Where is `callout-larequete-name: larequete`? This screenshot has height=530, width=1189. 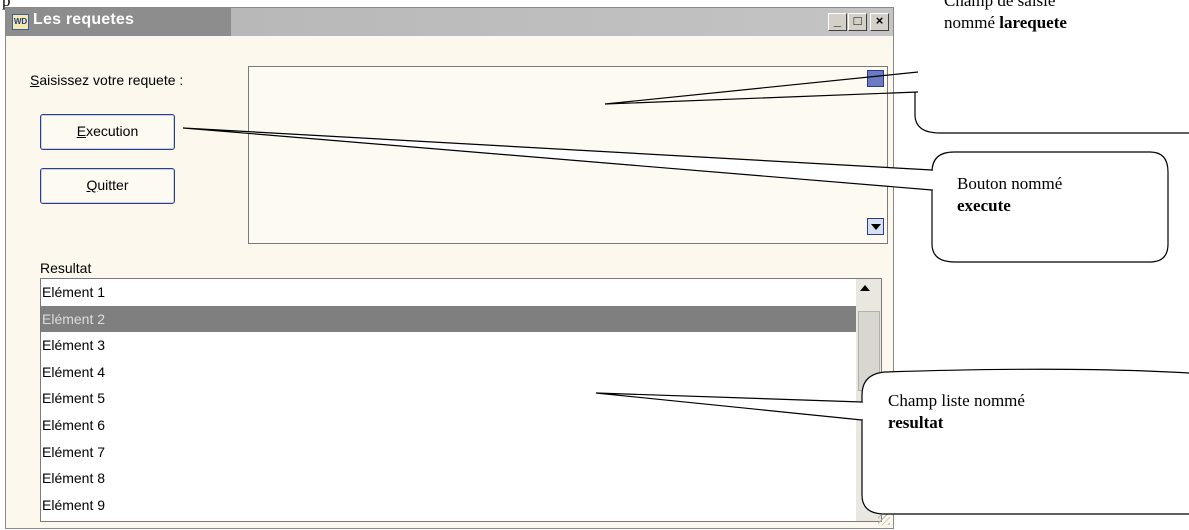
callout-larequete-name: larequete is located at coordinates (1033, 22).